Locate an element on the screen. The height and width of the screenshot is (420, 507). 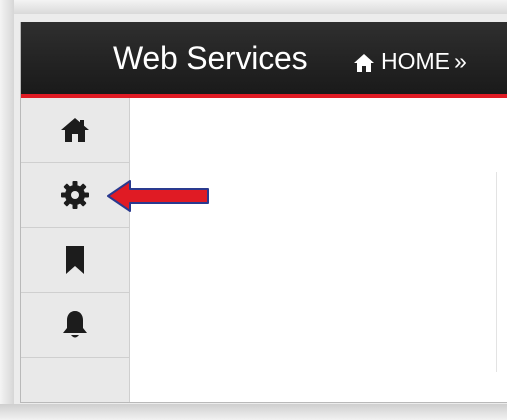
gear-icon is located at coordinates (75, 195).